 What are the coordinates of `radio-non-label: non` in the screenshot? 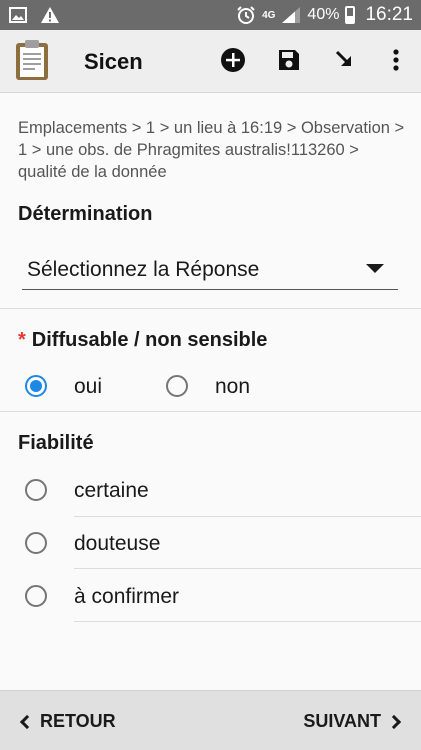 It's located at (232, 387).